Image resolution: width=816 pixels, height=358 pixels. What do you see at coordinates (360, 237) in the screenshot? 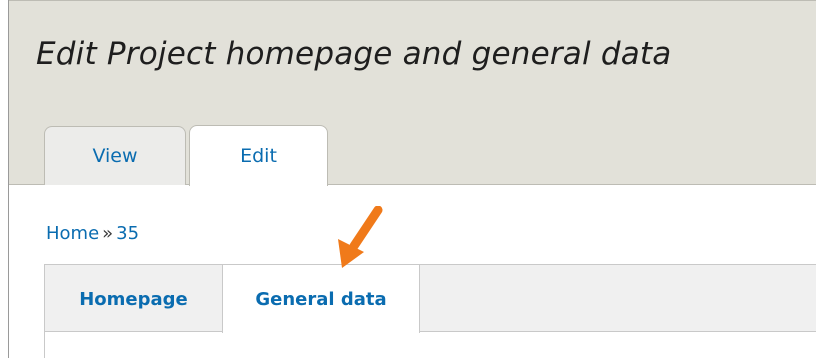
I see `arrow-pointer-icon` at bounding box center [360, 237].